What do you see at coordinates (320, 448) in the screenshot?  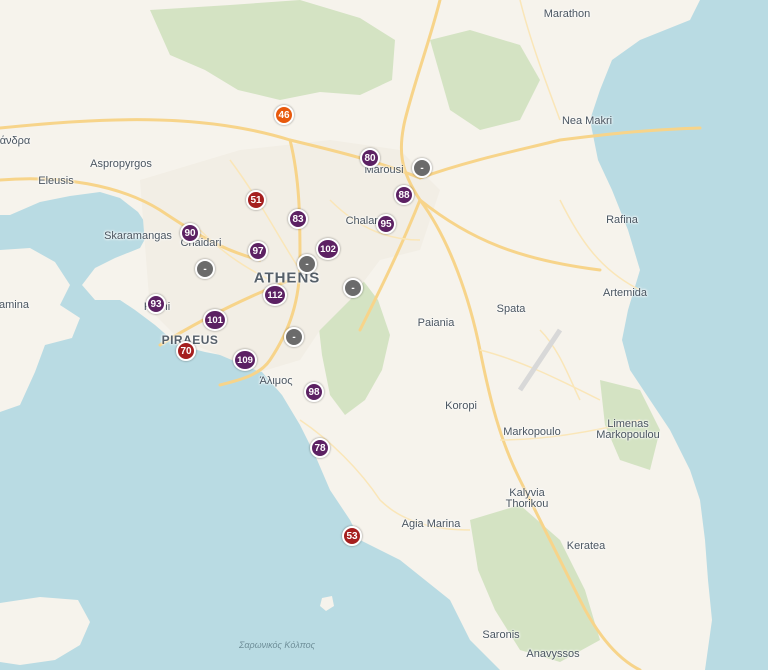 I see `aqi-station-marker: 78` at bounding box center [320, 448].